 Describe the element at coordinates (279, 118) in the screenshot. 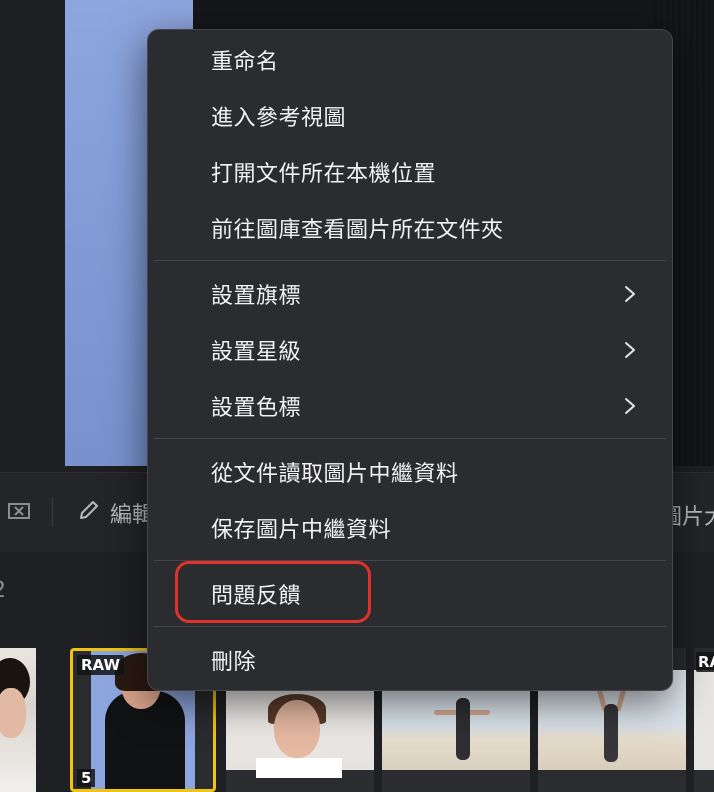

I see `menu-item-label: 進入參考視圖` at that location.